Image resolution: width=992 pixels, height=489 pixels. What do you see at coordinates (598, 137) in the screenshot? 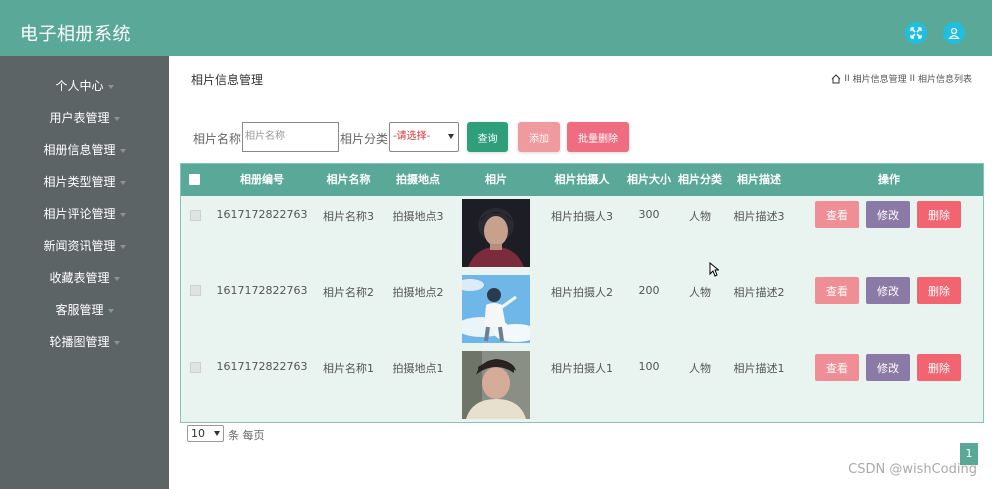
I see `batch-delete-button: 批量删除` at bounding box center [598, 137].